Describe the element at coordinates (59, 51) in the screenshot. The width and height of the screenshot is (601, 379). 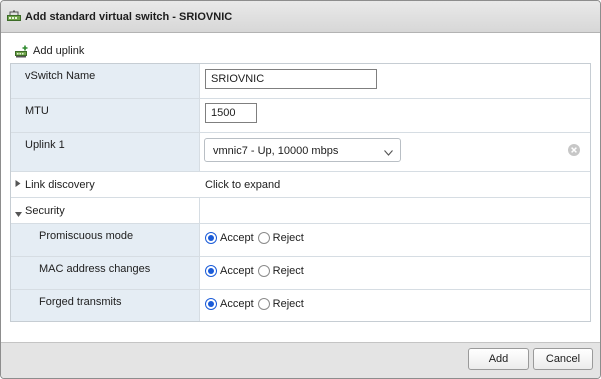
I see `add-uplink-label: Add uplink` at that location.